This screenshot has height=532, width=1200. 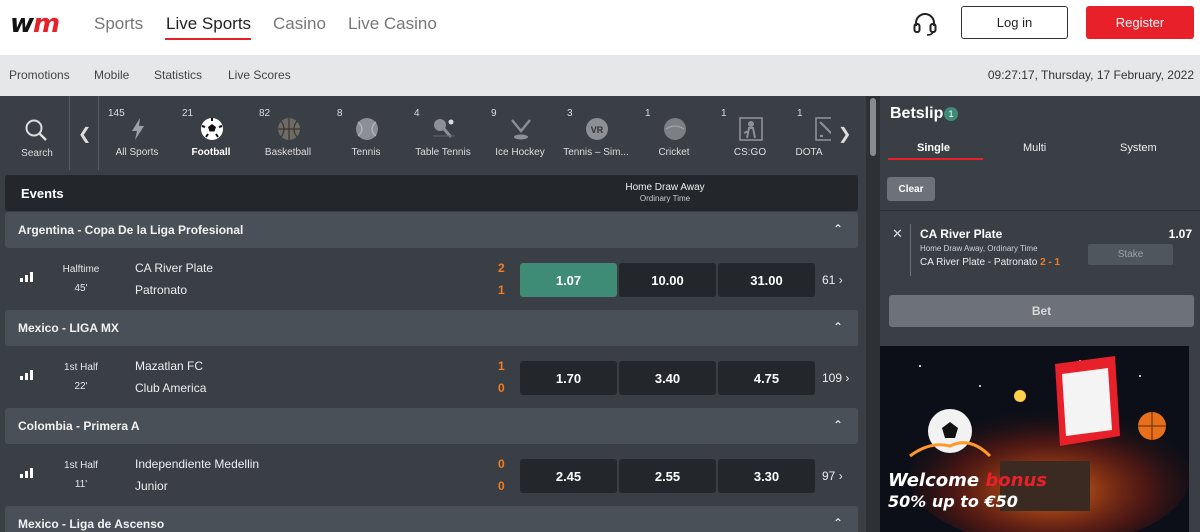 What do you see at coordinates (979, 262) in the screenshot?
I see `selection-match-name: CA River Plate - Patronato` at bounding box center [979, 262].